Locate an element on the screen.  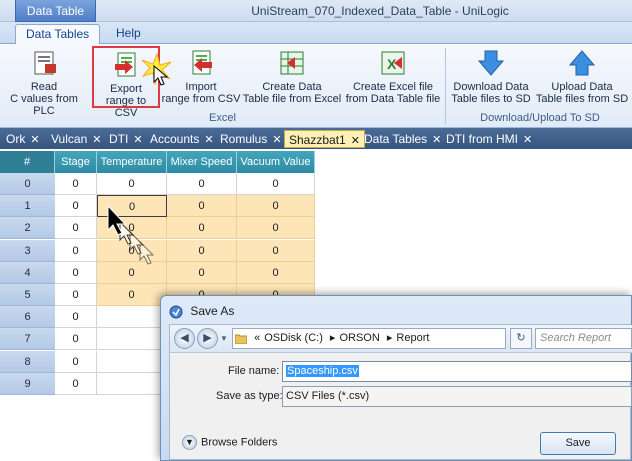
import-line2: range from CSV is located at coordinates (201, 99).